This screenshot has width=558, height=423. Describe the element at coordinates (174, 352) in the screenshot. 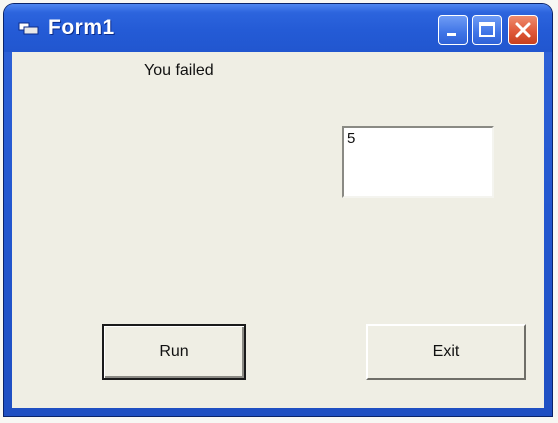

I see `run-button: Run` at that location.